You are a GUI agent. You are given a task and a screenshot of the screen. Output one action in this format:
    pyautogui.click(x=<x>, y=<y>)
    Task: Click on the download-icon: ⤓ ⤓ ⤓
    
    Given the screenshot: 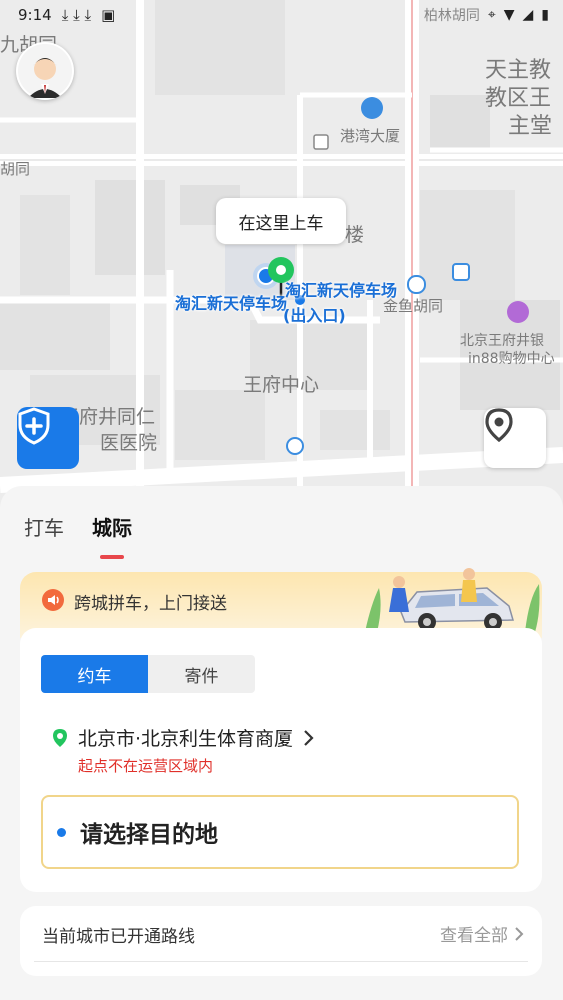 What is the action you would take?
    pyautogui.click(x=76, y=15)
    